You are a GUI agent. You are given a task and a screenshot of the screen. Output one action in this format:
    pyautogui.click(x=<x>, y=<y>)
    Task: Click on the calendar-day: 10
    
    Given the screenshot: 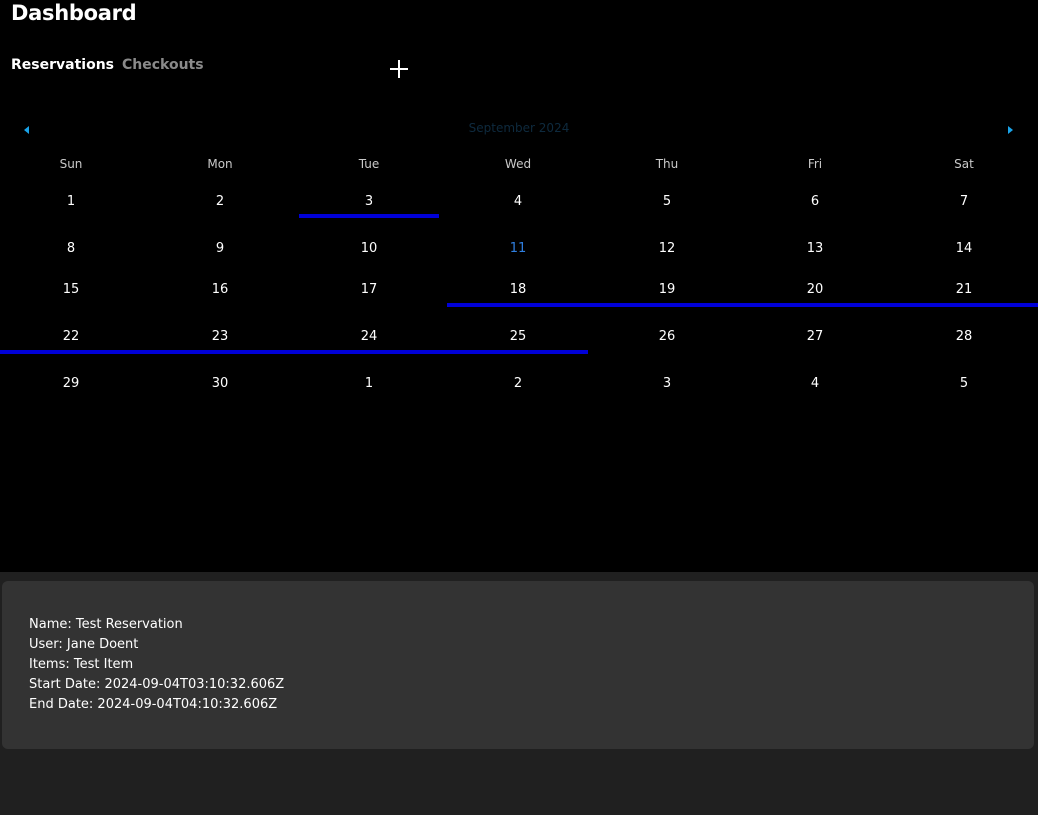 What is the action you would take?
    pyautogui.click(x=369, y=249)
    